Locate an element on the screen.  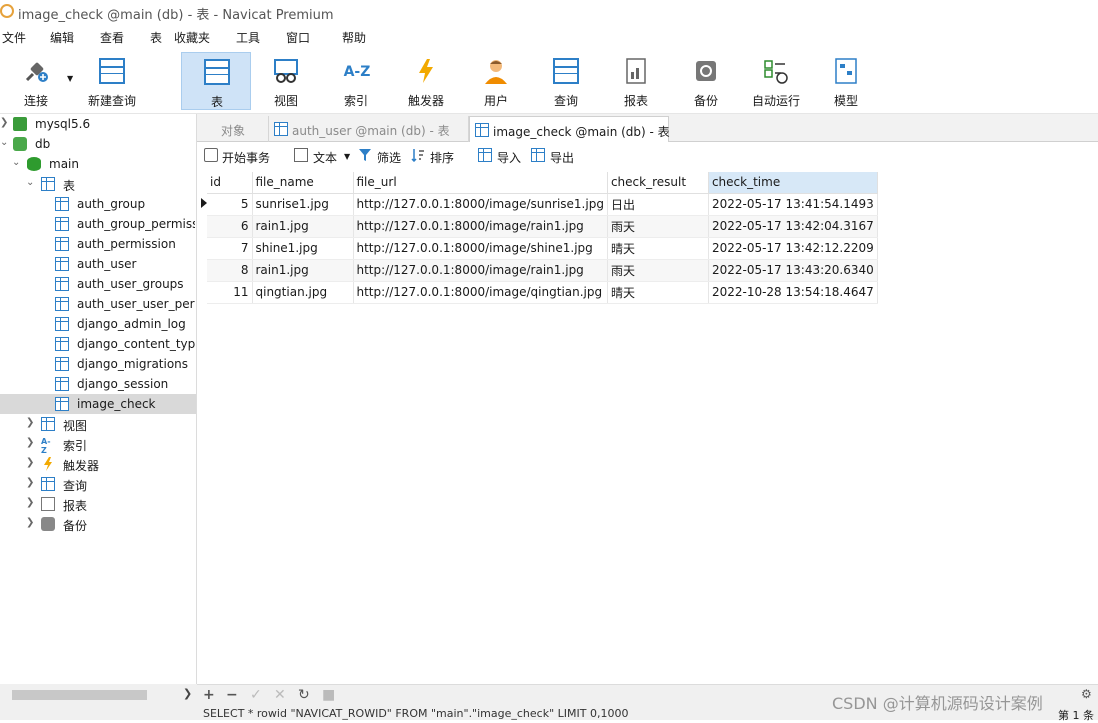
toolbar-user-button: 用户 is located at coordinates (496, 81).